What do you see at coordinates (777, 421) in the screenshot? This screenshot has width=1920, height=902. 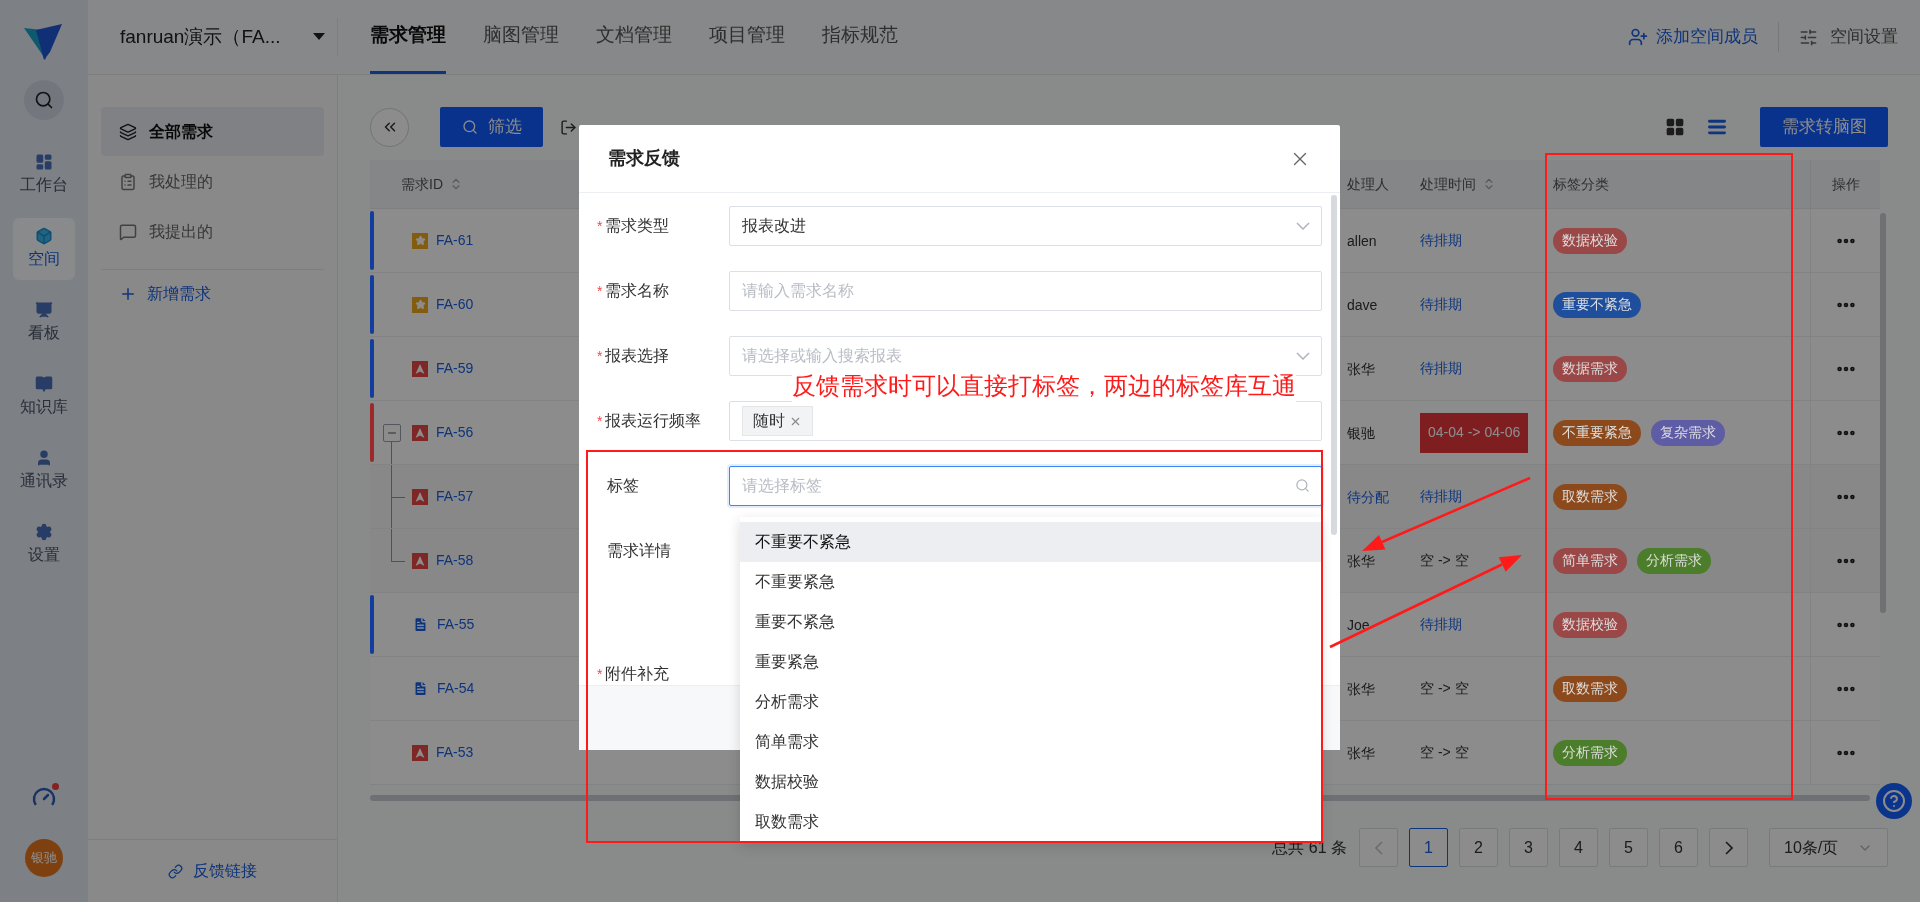 I see `selected-tag: 随时` at bounding box center [777, 421].